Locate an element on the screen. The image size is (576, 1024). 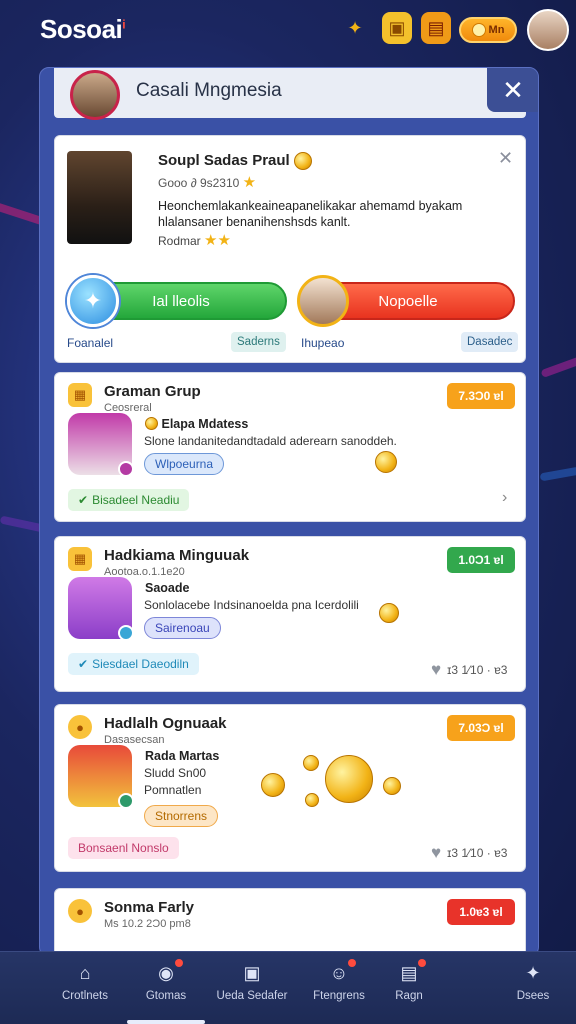
featured-rated: Rodmar ★★ is located at coordinates (194, 240).